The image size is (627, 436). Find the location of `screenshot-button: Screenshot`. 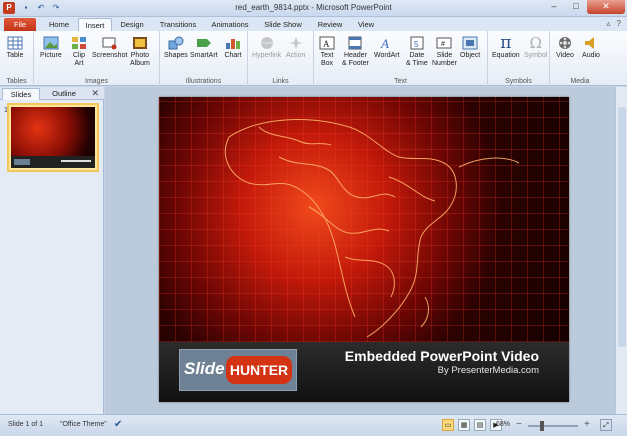

screenshot-button: Screenshot is located at coordinates (109, 47).